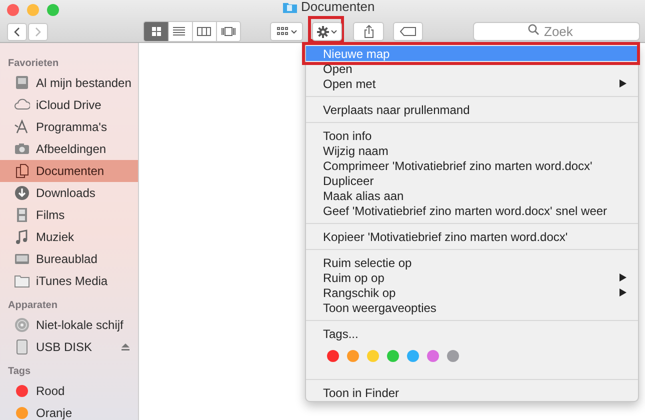  Describe the element at coordinates (69, 105) in the screenshot. I see `sidebar-item: iCloud Drive` at that location.